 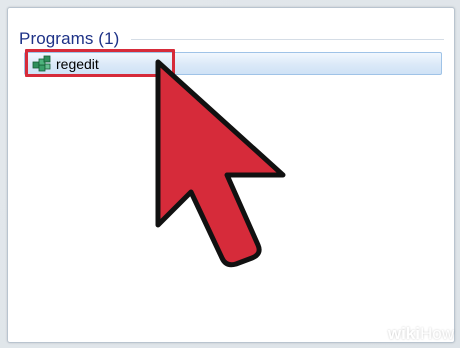 What do you see at coordinates (69, 38) in the screenshot?
I see `section-title: Programs (1)` at bounding box center [69, 38].